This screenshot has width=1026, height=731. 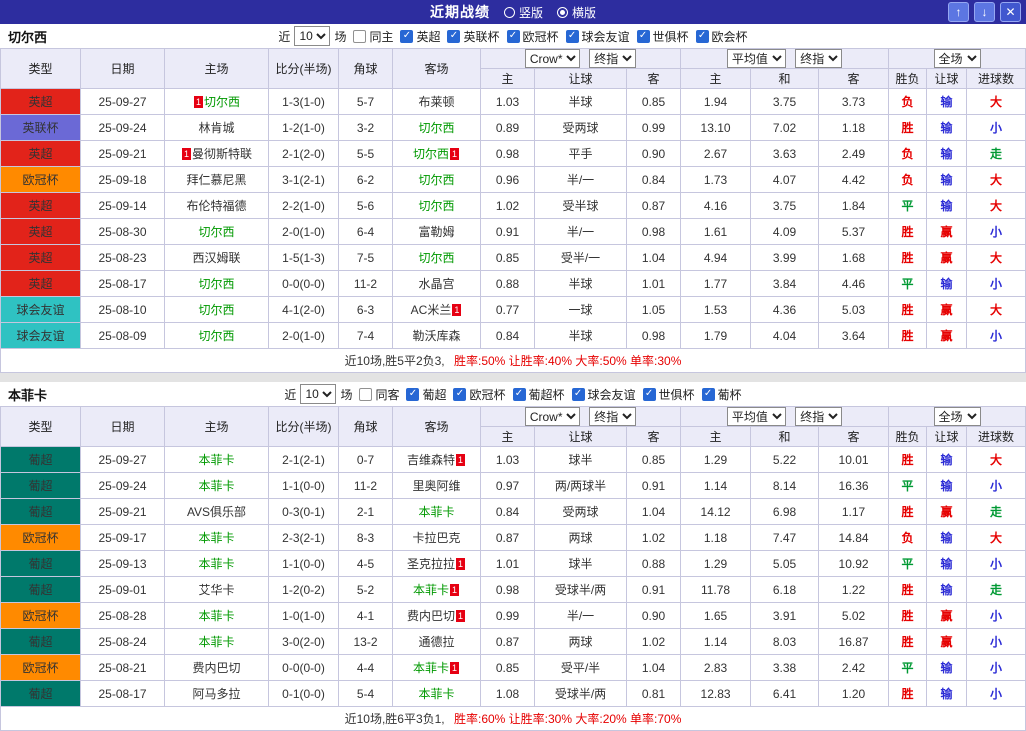 What do you see at coordinates (303, 615) in the screenshot?
I see `match-score: 1-0(1-0)` at bounding box center [303, 615].